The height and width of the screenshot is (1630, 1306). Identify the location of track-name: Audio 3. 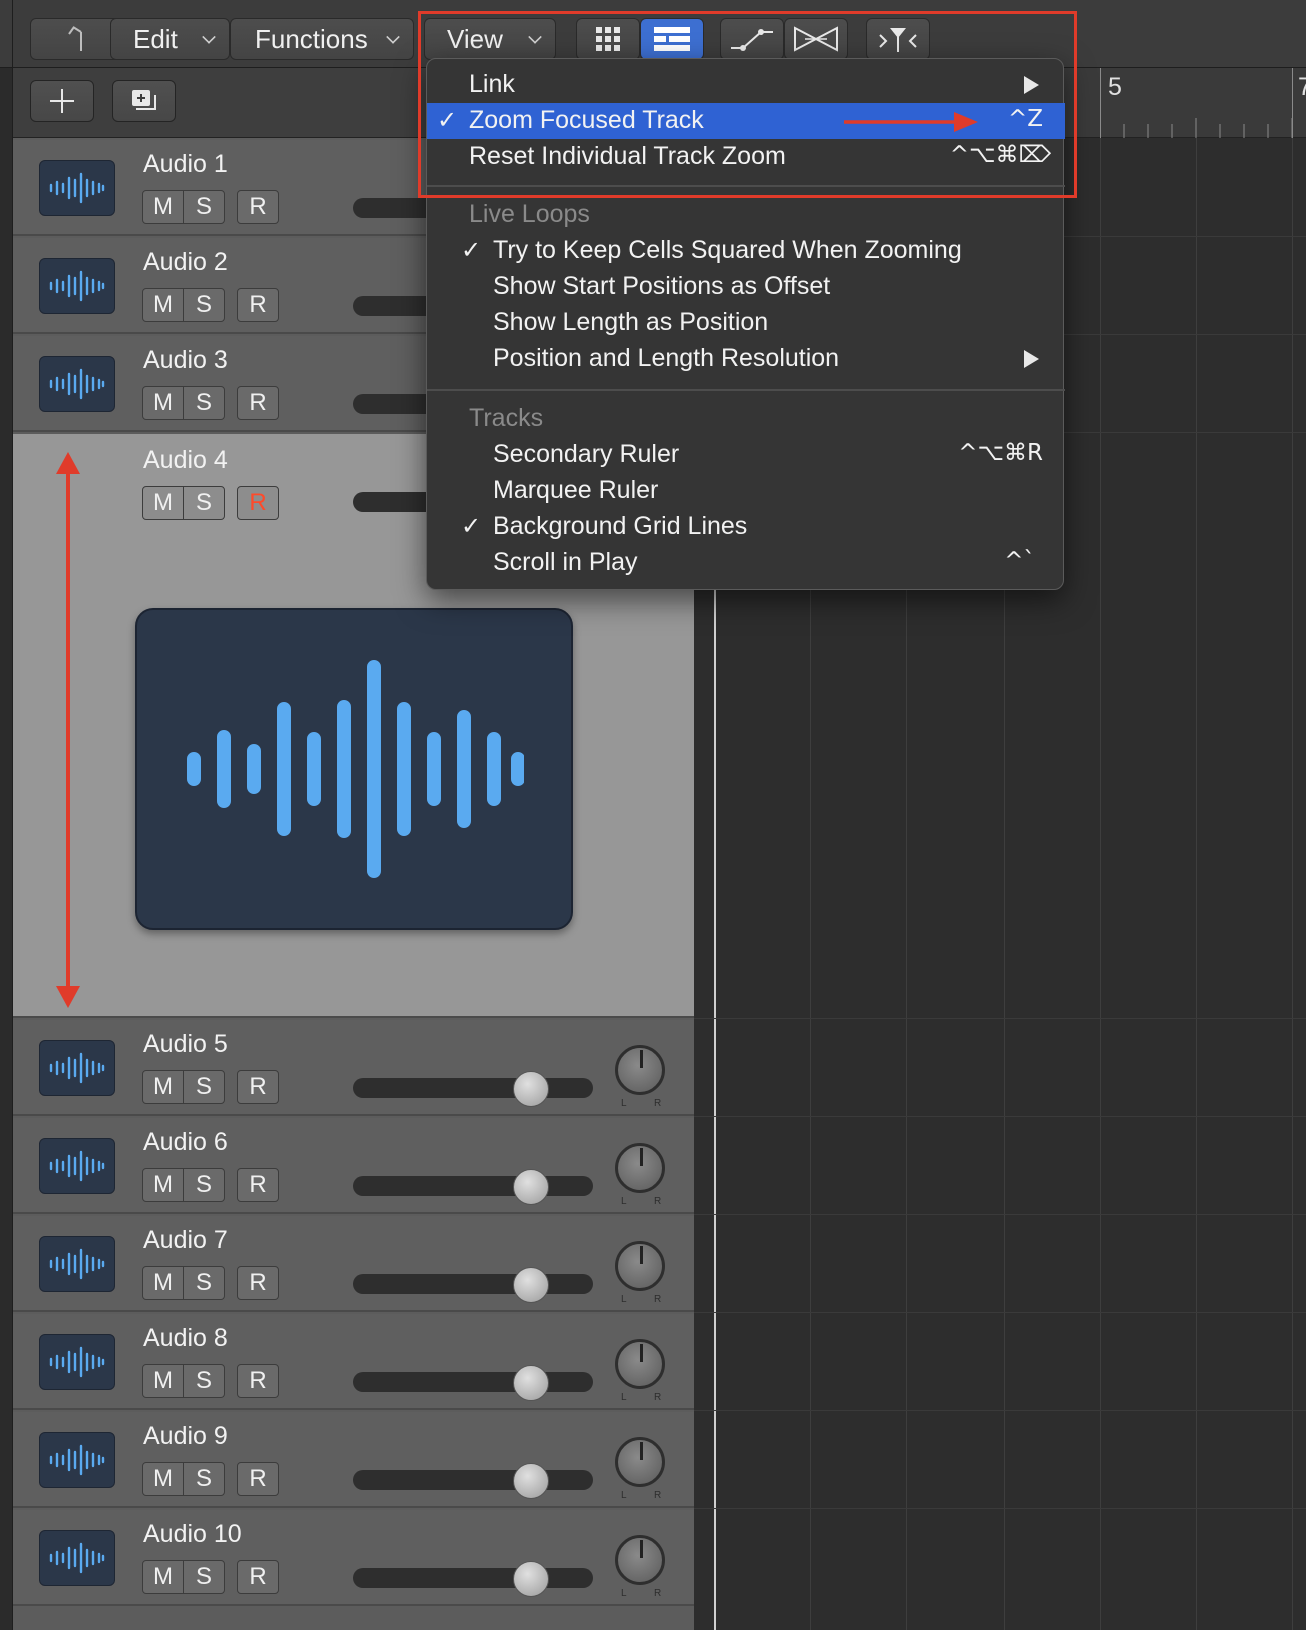
(185, 360).